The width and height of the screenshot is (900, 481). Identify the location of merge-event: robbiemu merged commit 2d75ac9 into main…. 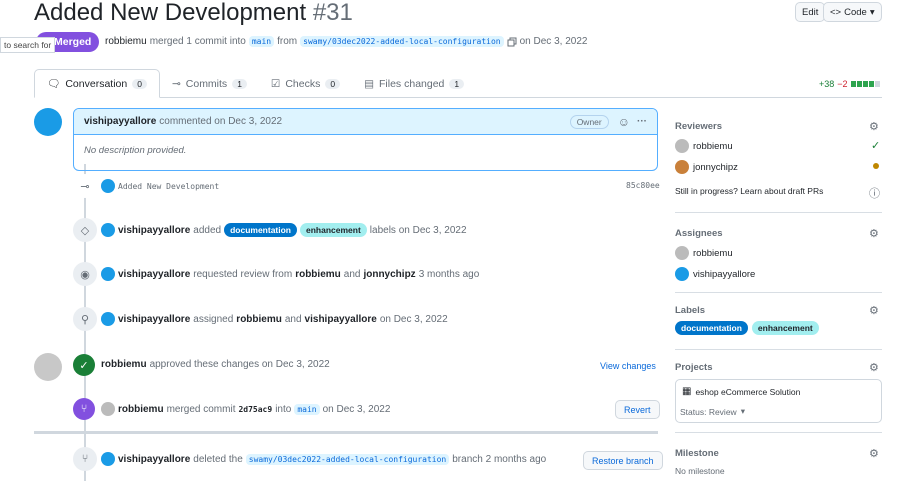
(245, 409).